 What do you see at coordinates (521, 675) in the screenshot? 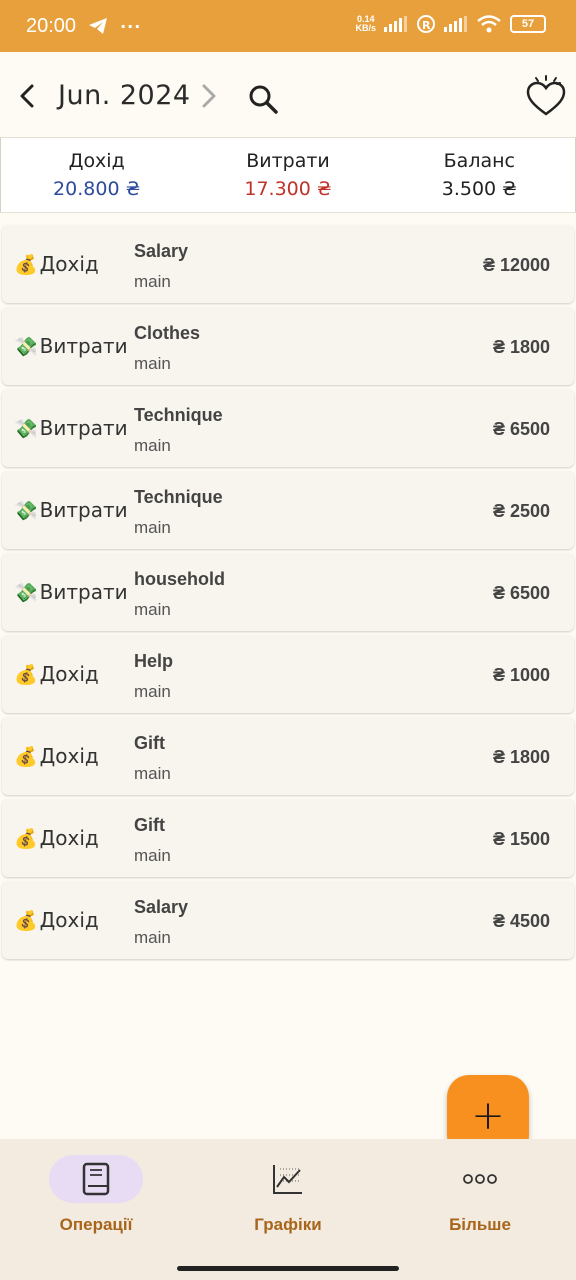
I see `transaction-amount: ₴ 1000` at bounding box center [521, 675].